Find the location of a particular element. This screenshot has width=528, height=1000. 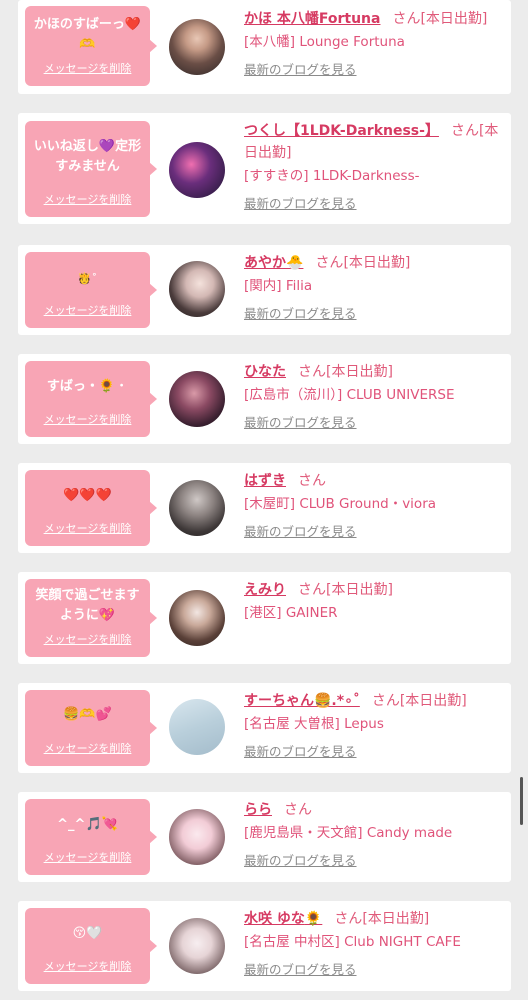

message-bubble: 😚🤍 メッセージを削除 is located at coordinates (91, 946).